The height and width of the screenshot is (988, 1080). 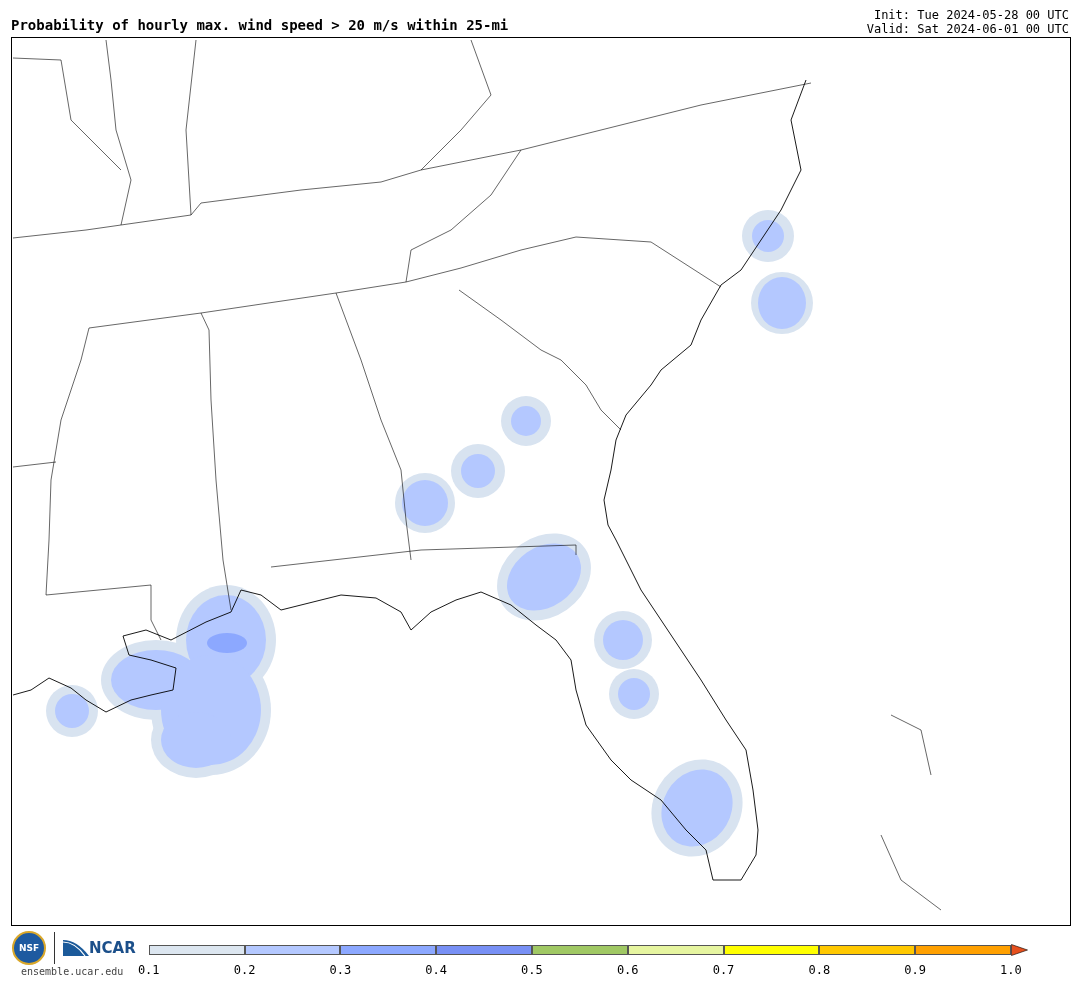 What do you see at coordinates (112, 948) in the screenshot?
I see `ncar-wordmark: NCAR` at bounding box center [112, 948].